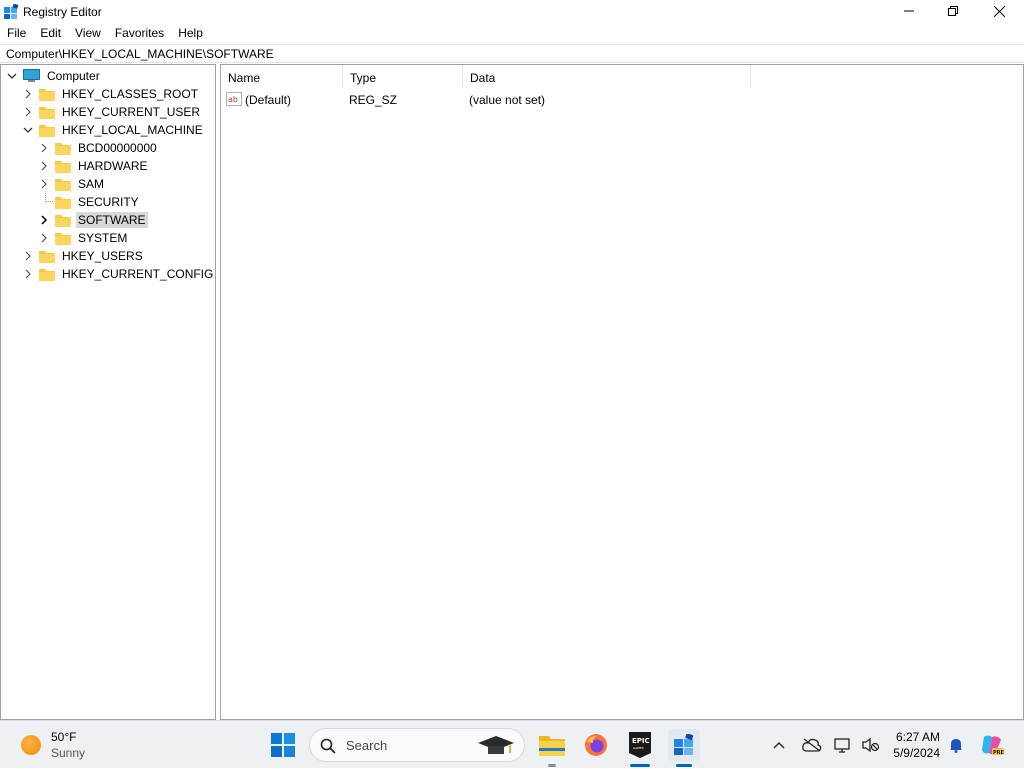  I want to click on running-indicator, so click(552, 765).